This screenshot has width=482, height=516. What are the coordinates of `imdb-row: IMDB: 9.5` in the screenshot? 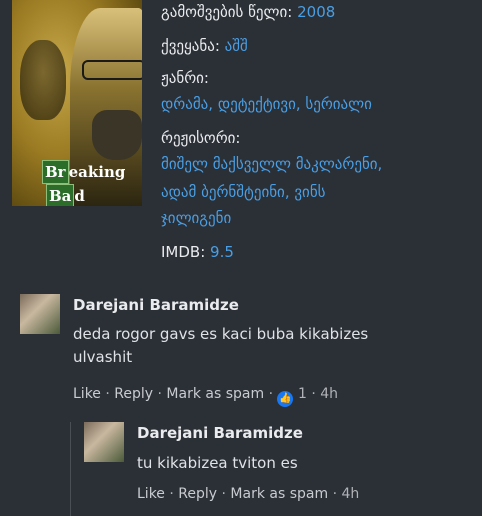 It's located at (197, 252).